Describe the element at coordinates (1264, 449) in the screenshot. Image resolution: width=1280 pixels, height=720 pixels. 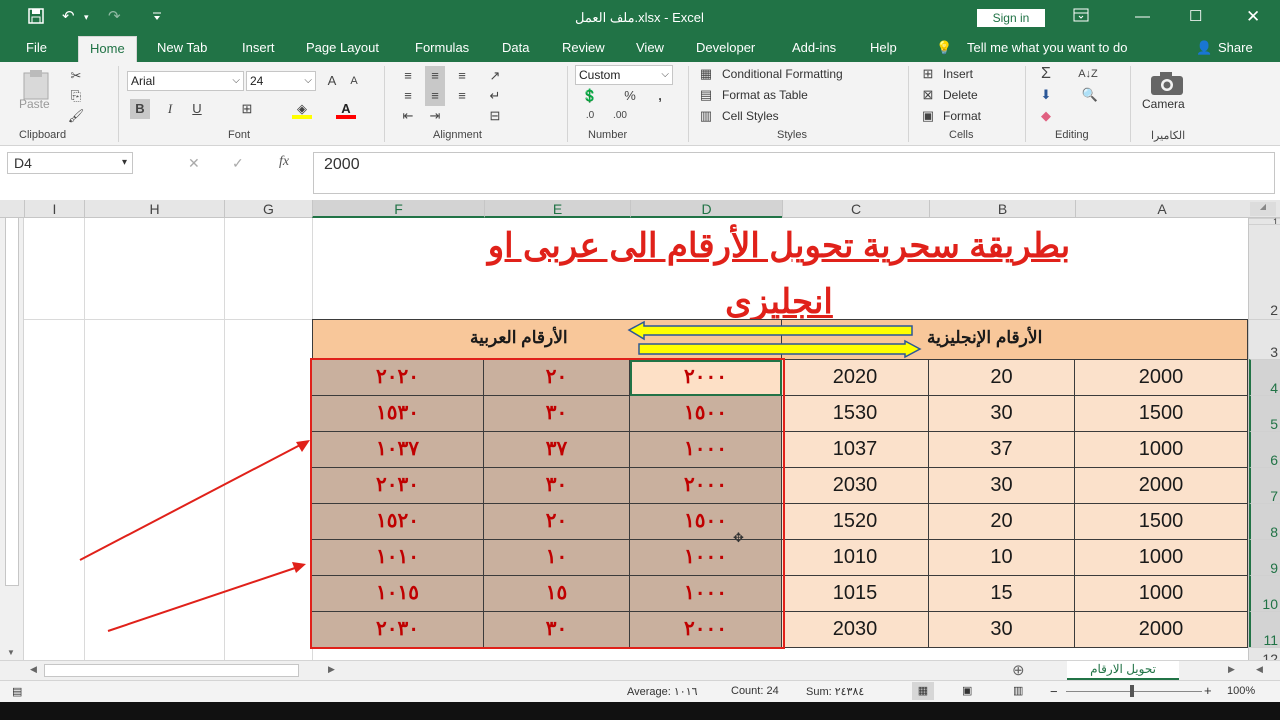
I see `row-header-6: 6` at that location.